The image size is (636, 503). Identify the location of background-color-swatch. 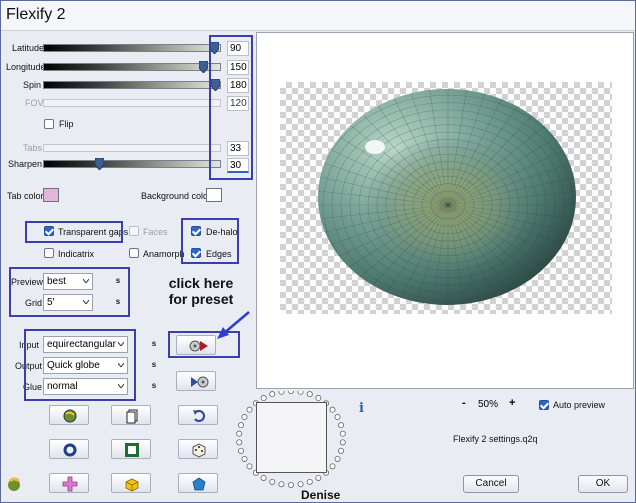
(214, 195).